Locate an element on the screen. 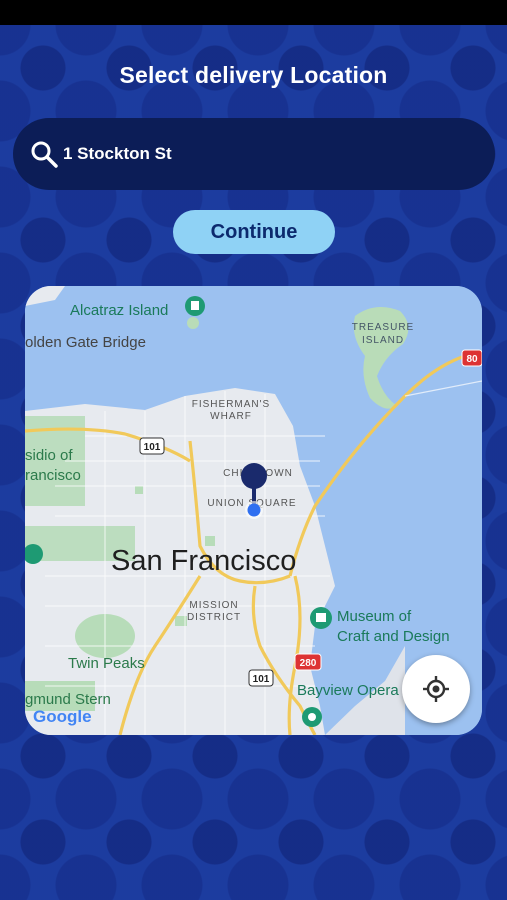 This screenshot has width=507, height=900. highway-280-label: 280 is located at coordinates (308, 663).